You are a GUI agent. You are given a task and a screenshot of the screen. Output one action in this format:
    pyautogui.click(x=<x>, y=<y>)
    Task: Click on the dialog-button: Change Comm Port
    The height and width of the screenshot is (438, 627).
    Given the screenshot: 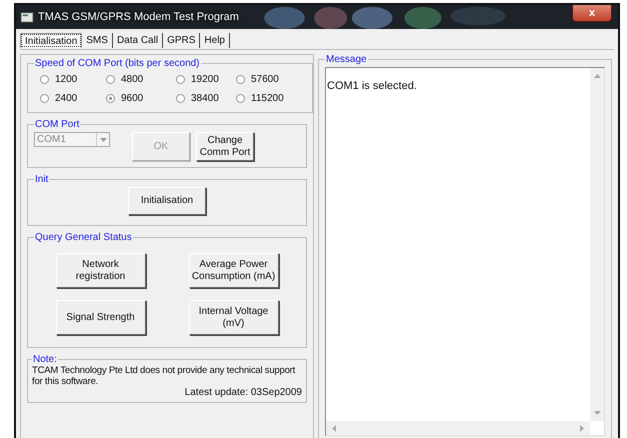 What is the action you would take?
    pyautogui.click(x=225, y=146)
    